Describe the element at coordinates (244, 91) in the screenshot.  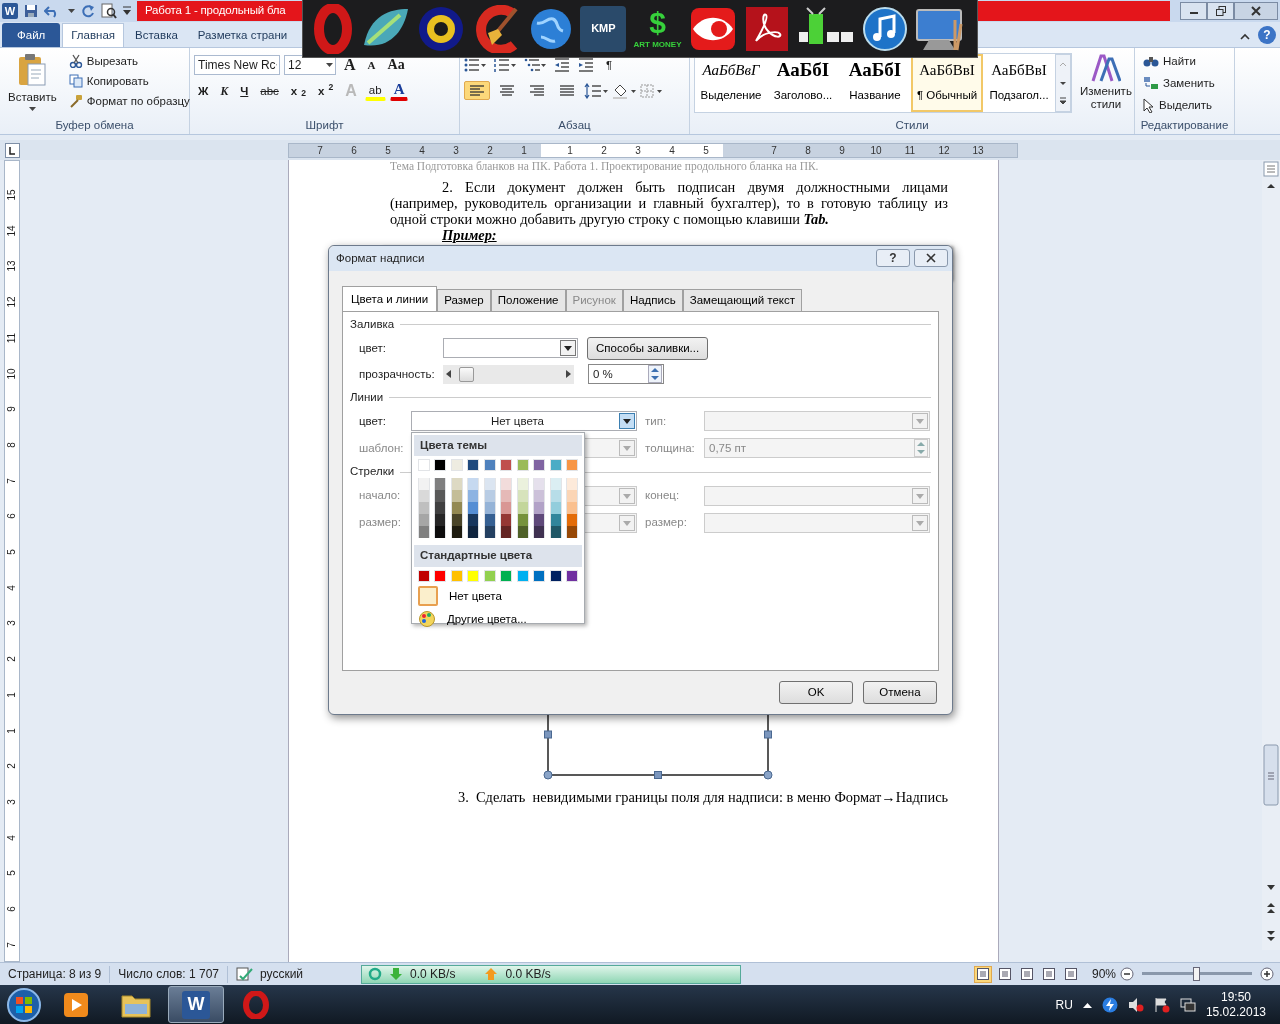
I see `format-button: Ч` at that location.